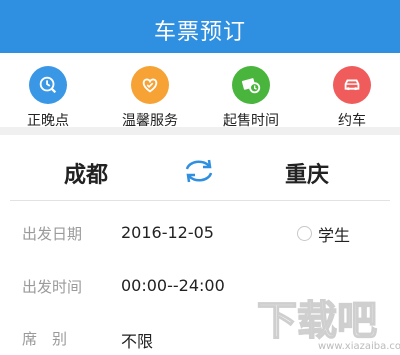 Image resolution: width=400 pixels, height=355 pixels. Describe the element at coordinates (304, 233) in the screenshot. I see `student-checkbox` at that location.